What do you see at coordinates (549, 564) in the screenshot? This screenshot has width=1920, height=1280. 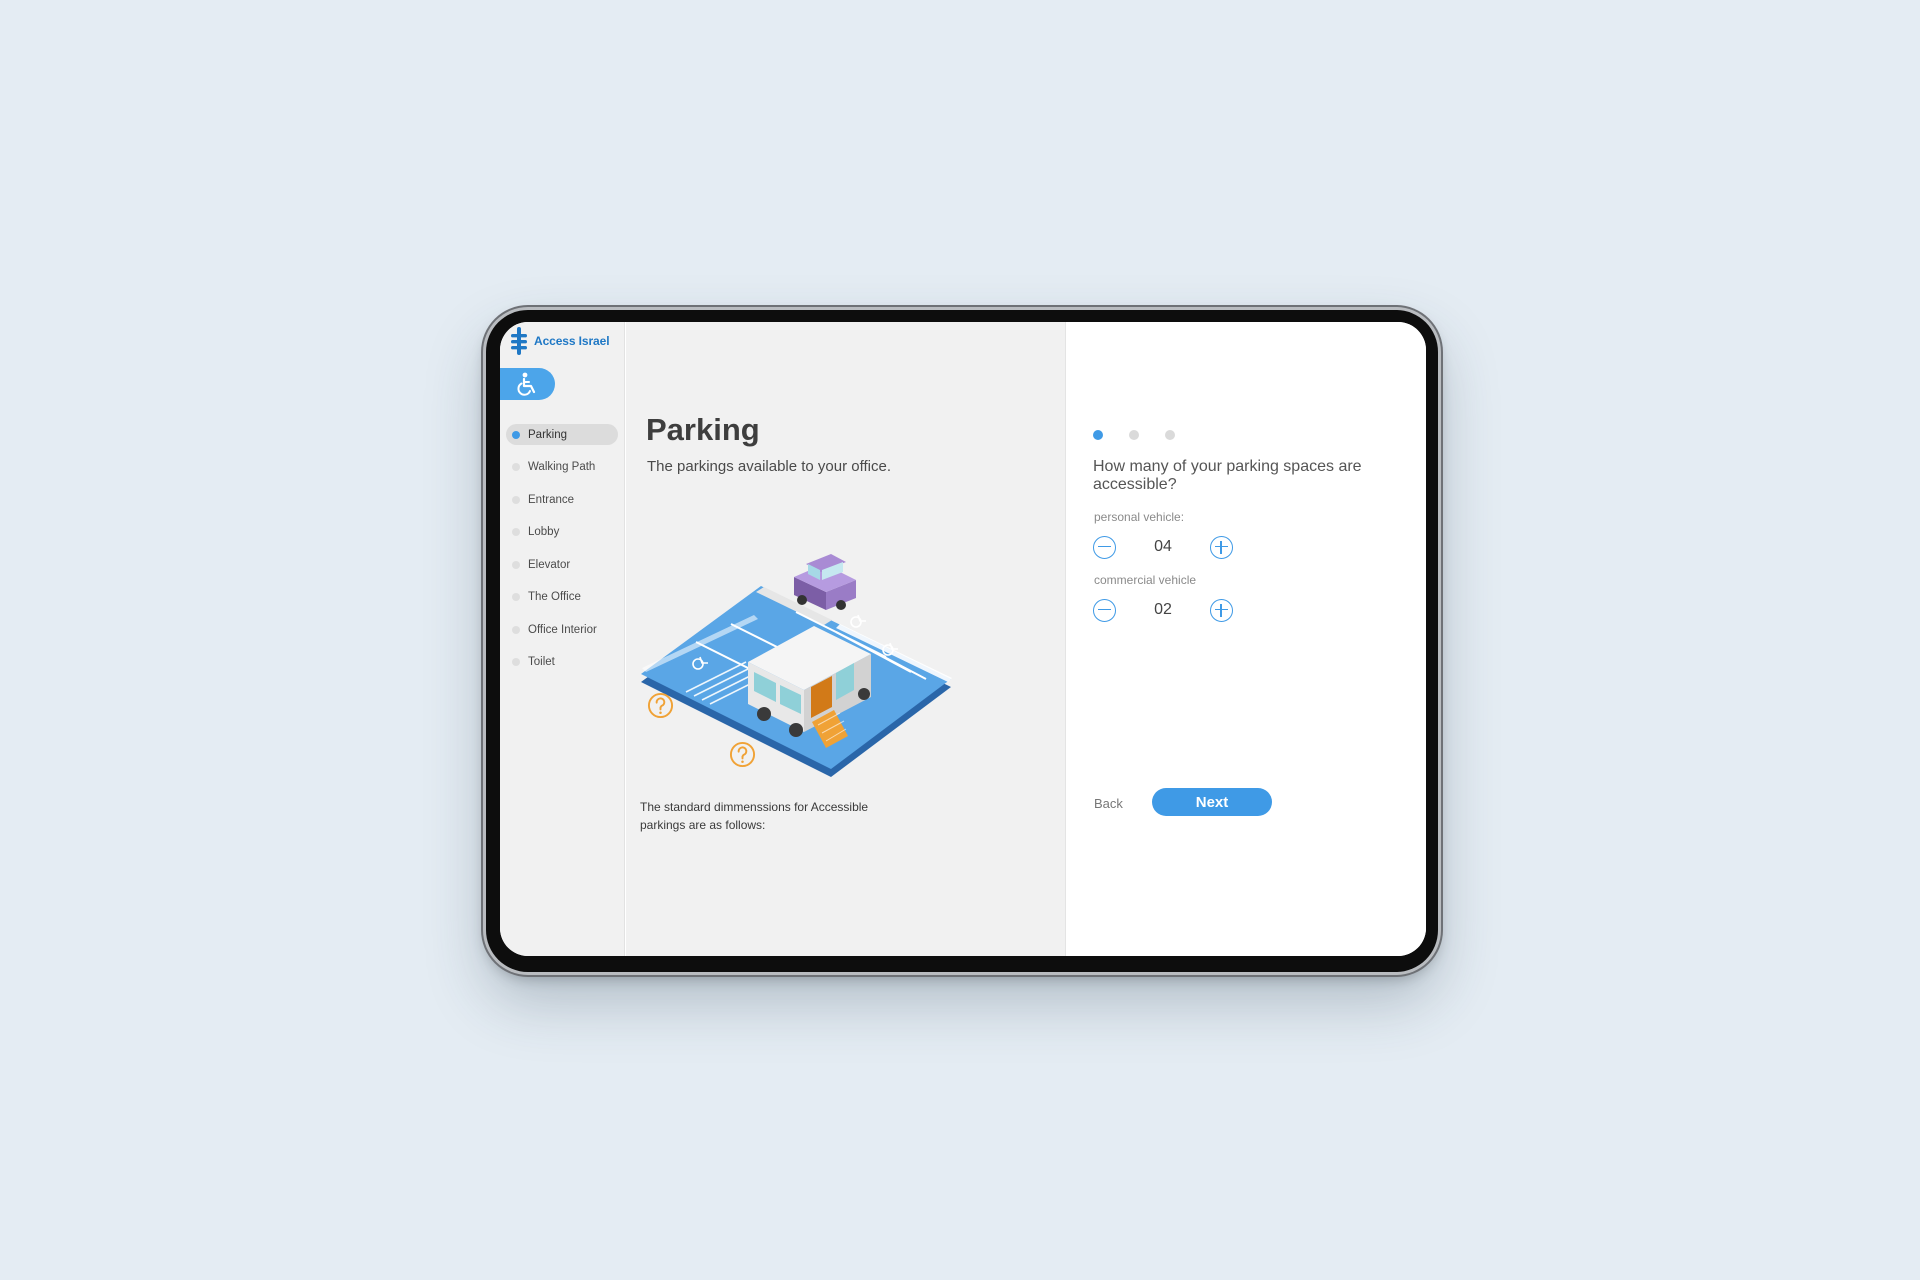 I see `sidebar-item-label: Elevator` at bounding box center [549, 564].